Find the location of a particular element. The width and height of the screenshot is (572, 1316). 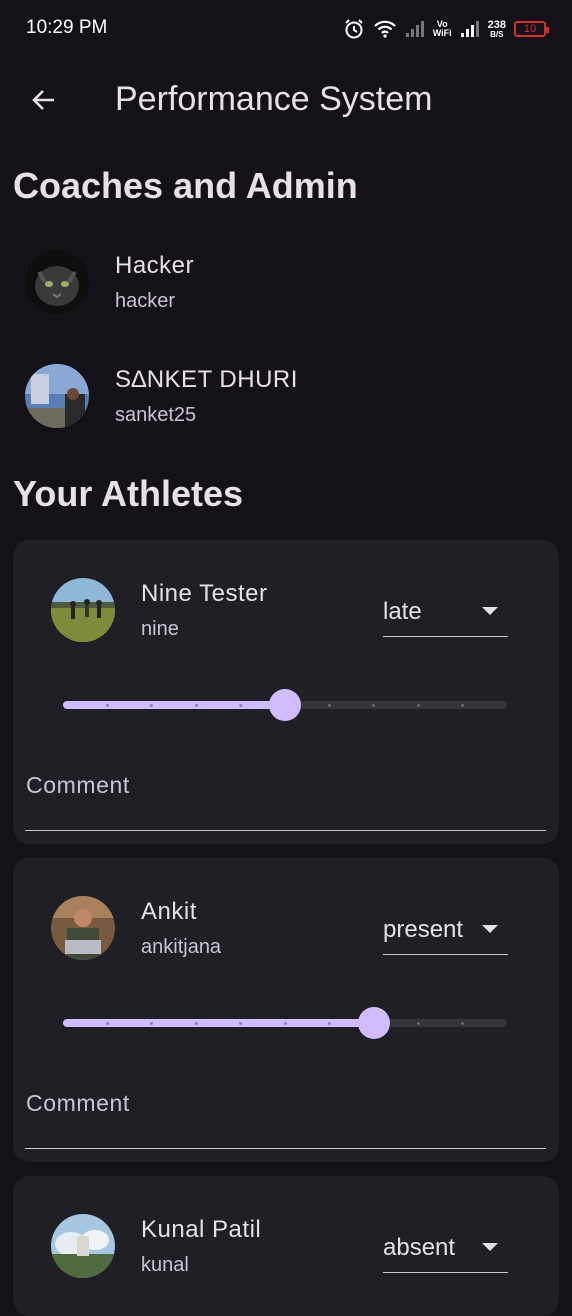

coach-list-item: S∆NKET DHURI sanket25 is located at coordinates (286, 396).